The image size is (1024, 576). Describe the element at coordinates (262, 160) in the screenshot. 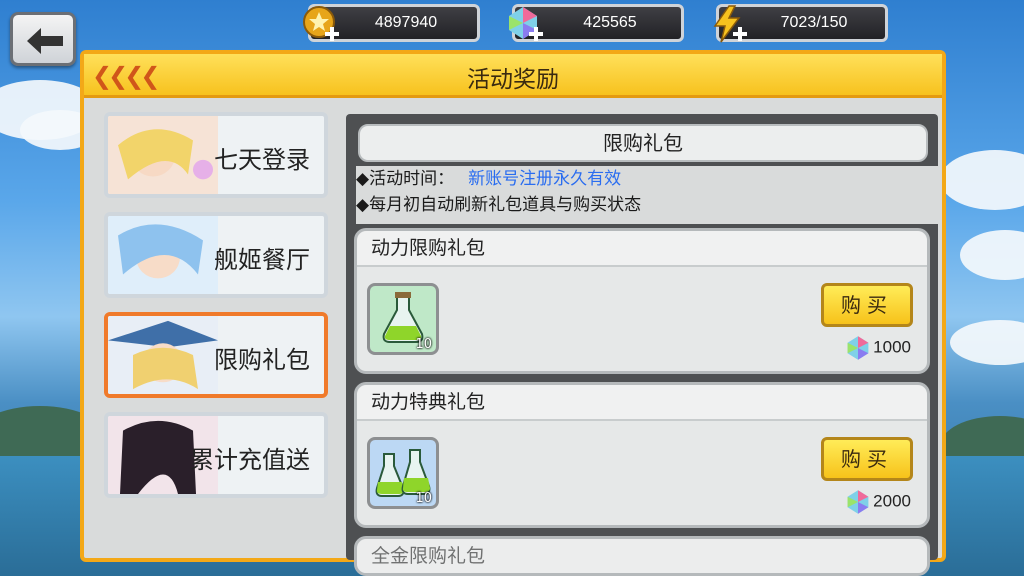

I see `tab-label: 七天登录` at that location.